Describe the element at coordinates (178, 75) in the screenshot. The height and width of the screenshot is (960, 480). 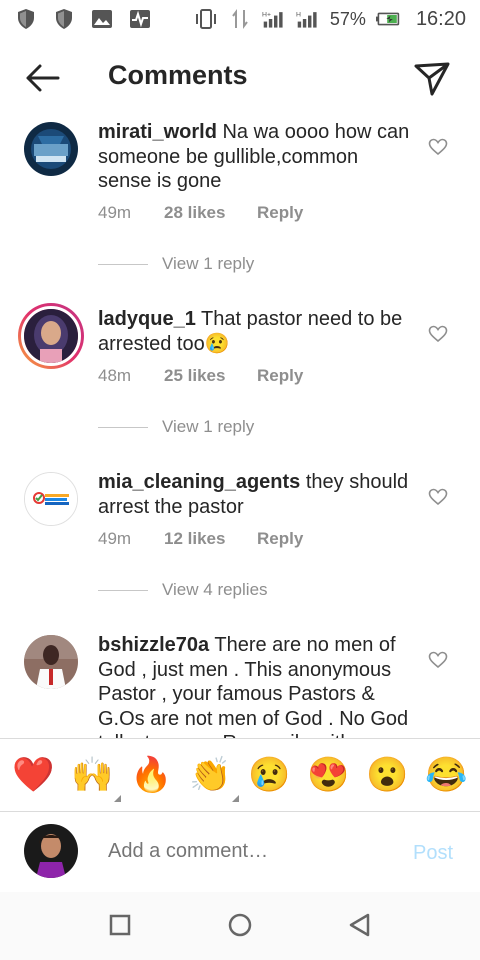
I see `page-title: Comments` at that location.